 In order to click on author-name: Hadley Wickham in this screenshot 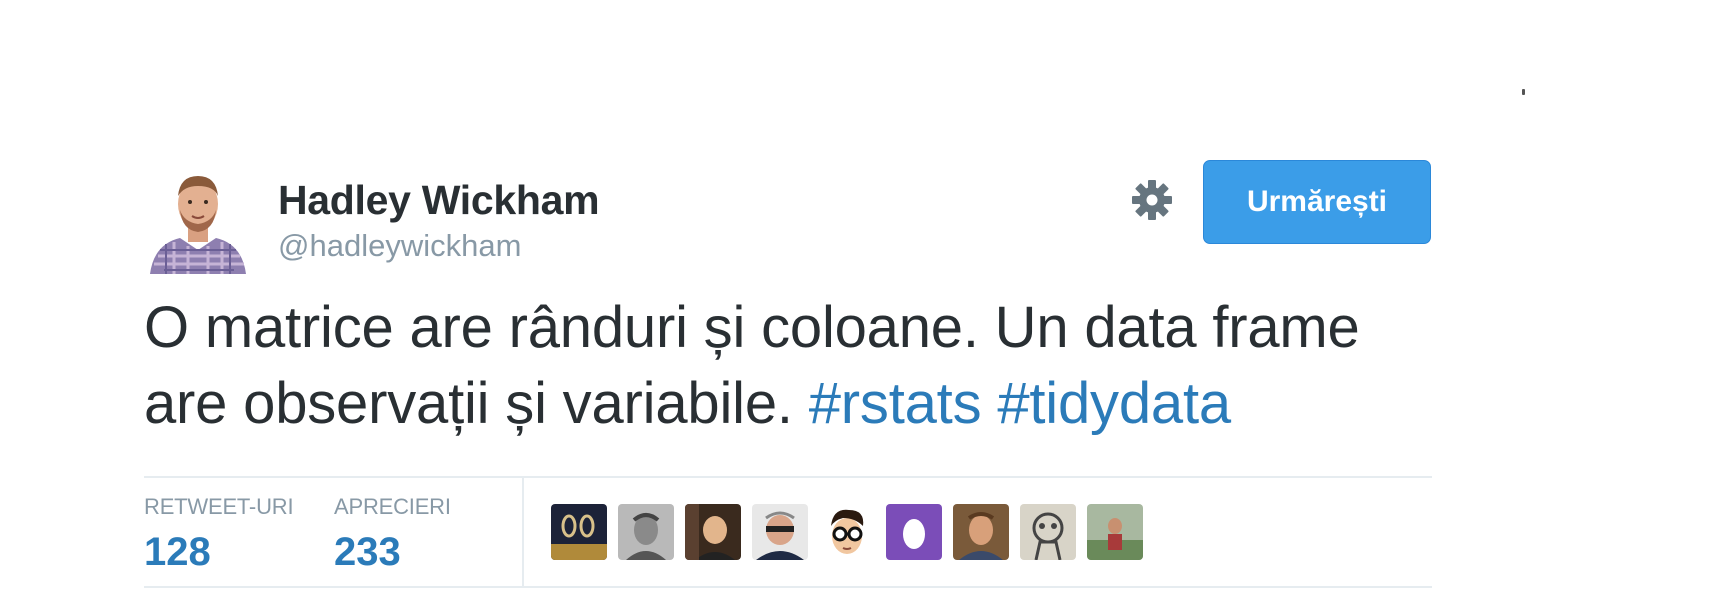, I will do `click(439, 200)`.